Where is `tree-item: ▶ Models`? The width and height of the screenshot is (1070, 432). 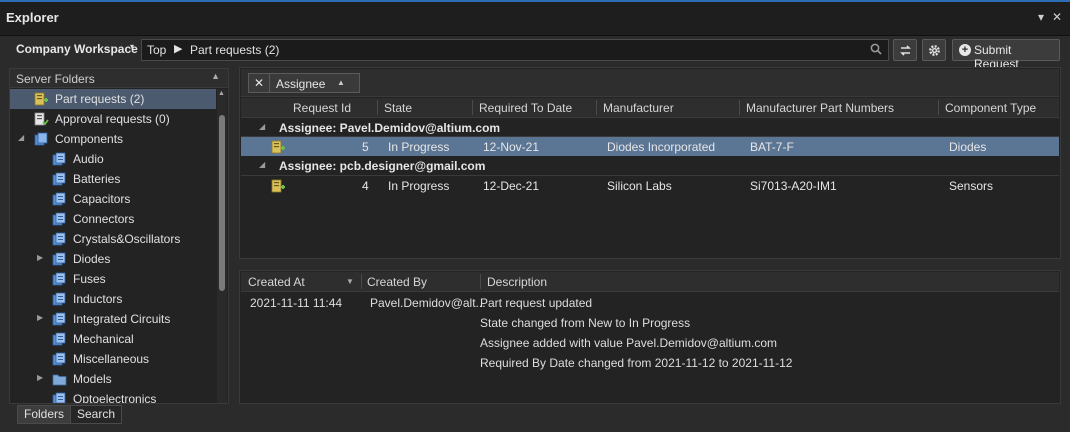 tree-item: ▶ Models is located at coordinates (113, 379).